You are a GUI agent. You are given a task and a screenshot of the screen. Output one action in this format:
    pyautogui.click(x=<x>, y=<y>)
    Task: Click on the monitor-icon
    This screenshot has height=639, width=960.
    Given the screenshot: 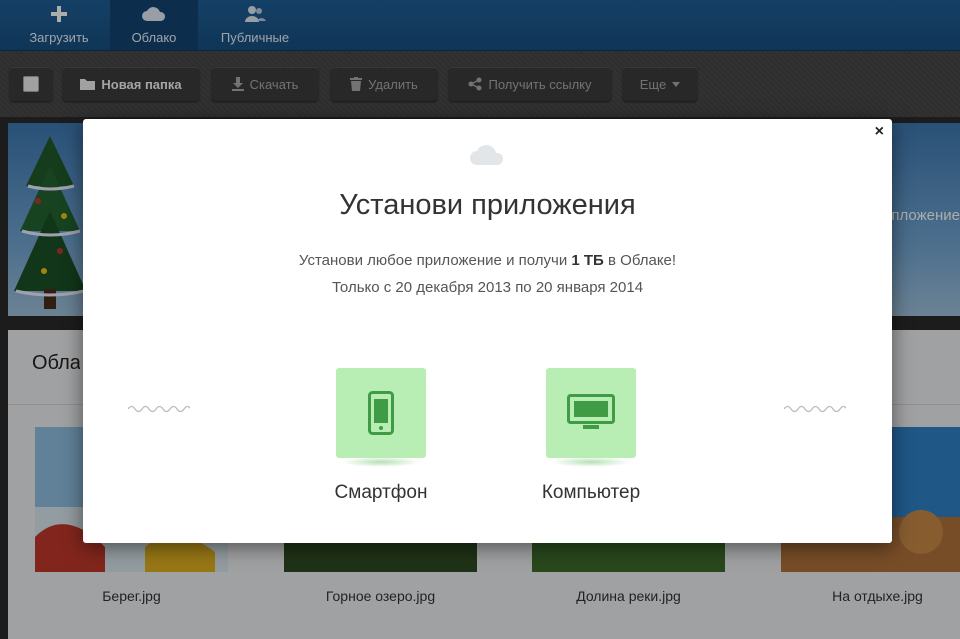 What is the action you would take?
    pyautogui.click(x=591, y=411)
    